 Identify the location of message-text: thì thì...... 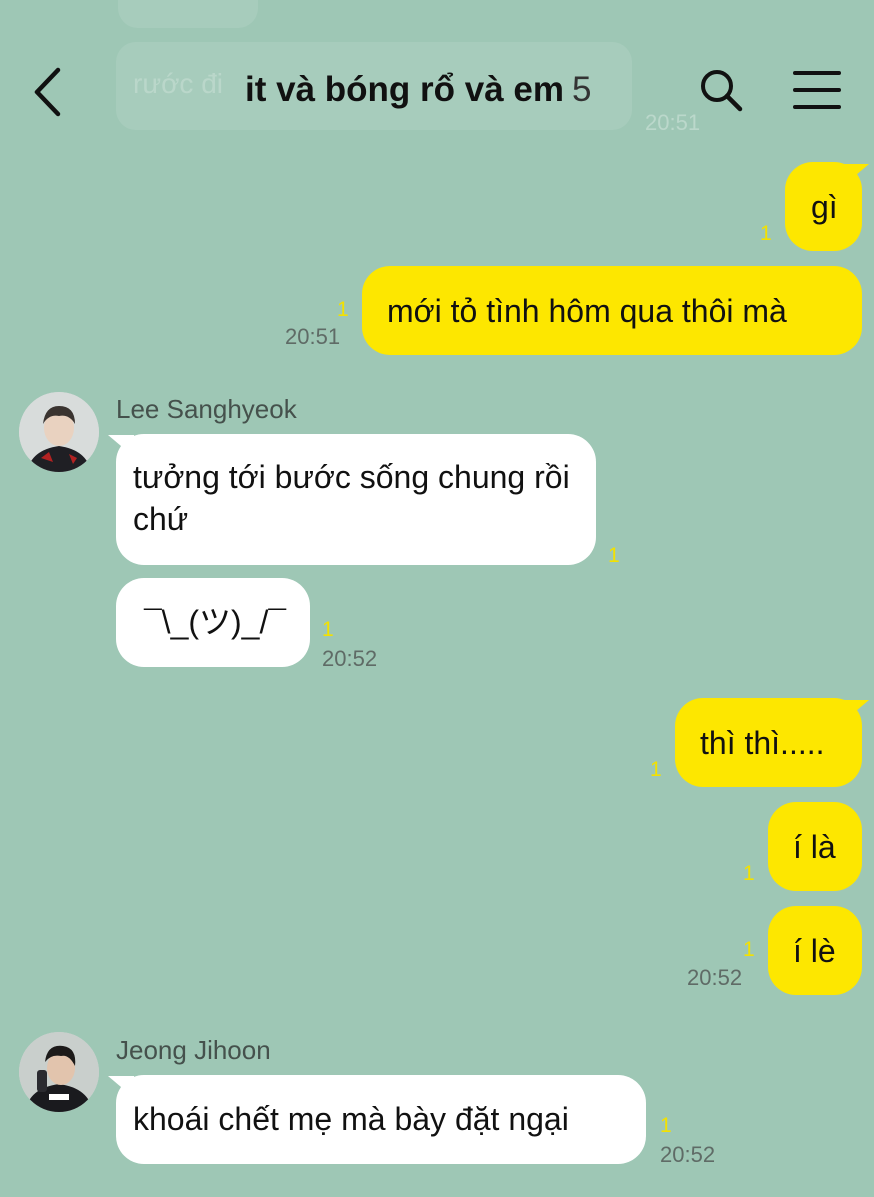
(762, 743).